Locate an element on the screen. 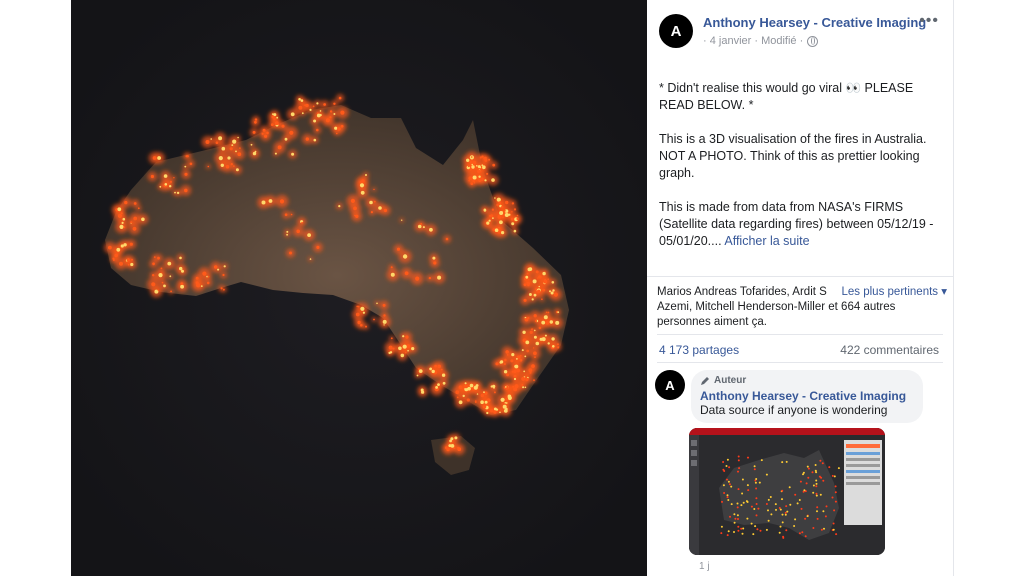 The image size is (1024, 576). see-more-link: Afficher la suite is located at coordinates (766, 241).